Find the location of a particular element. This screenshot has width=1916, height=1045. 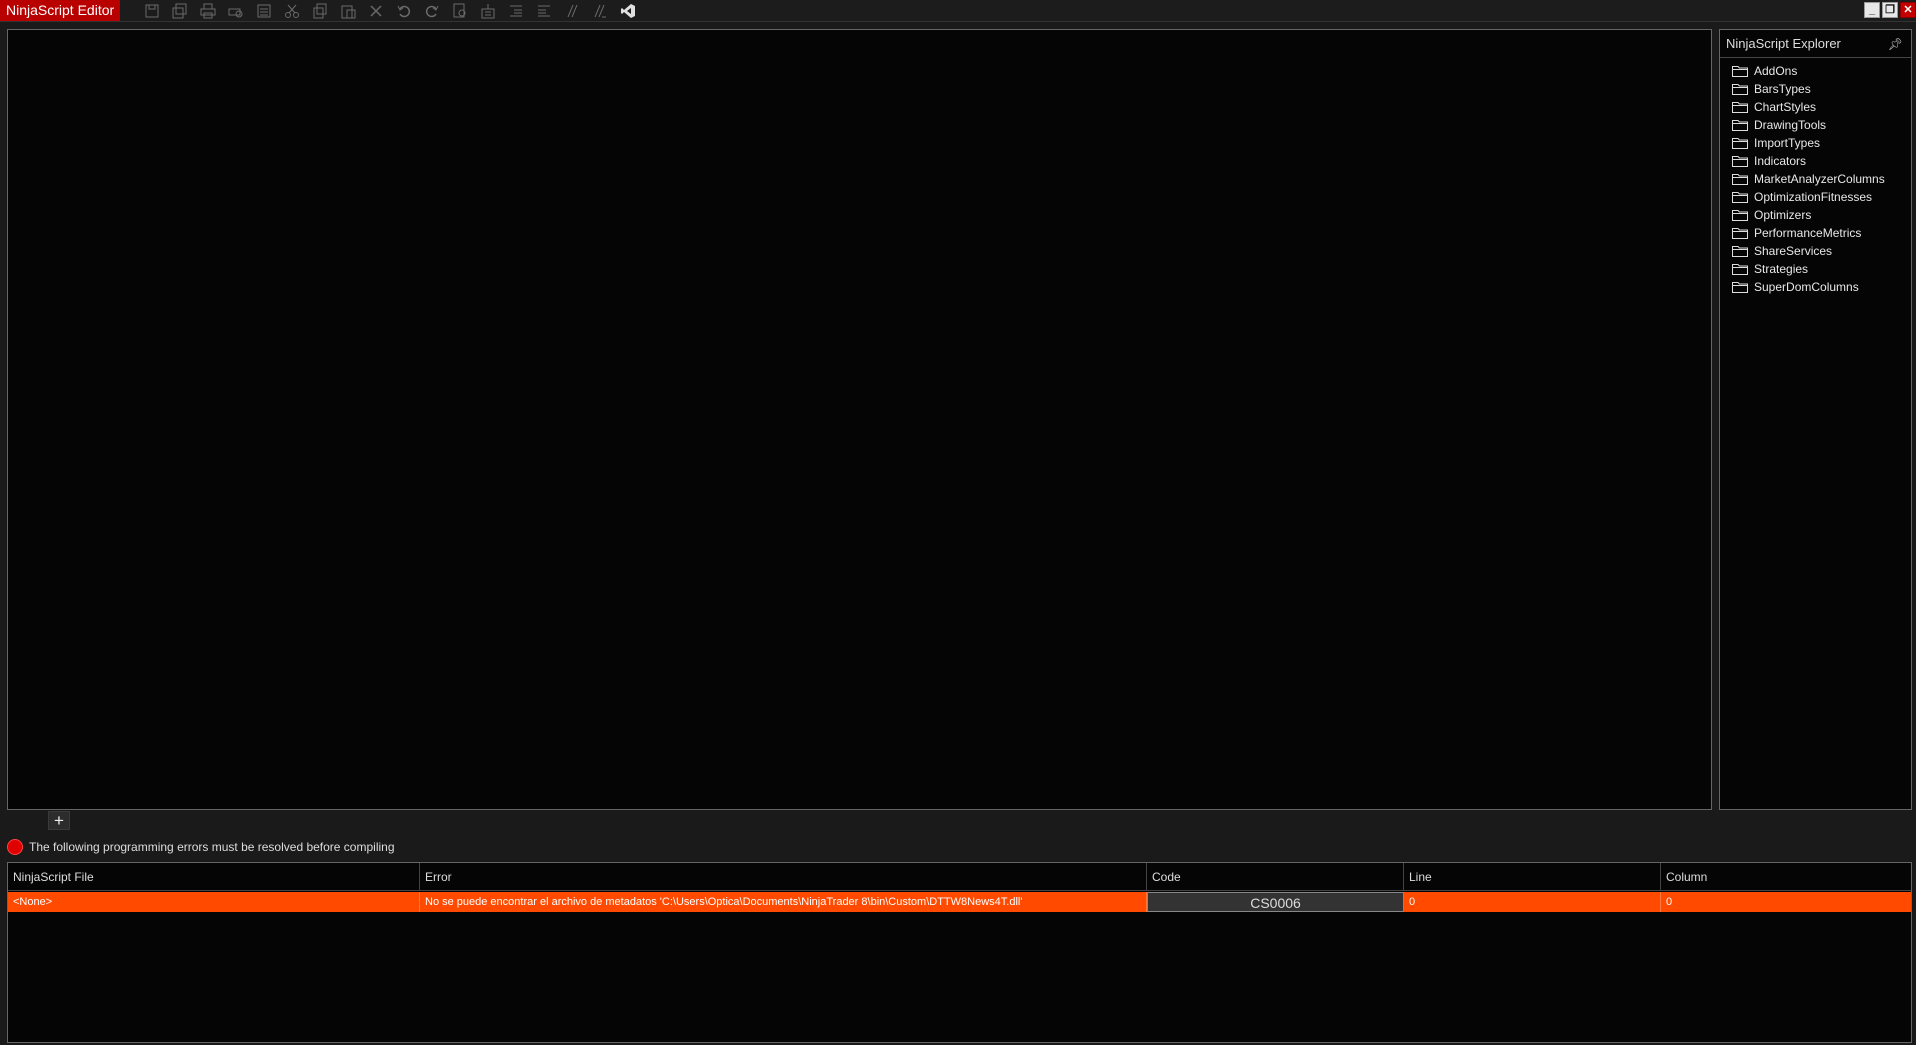

explorer-folder-item: DrawingTools is located at coordinates (1815, 125).